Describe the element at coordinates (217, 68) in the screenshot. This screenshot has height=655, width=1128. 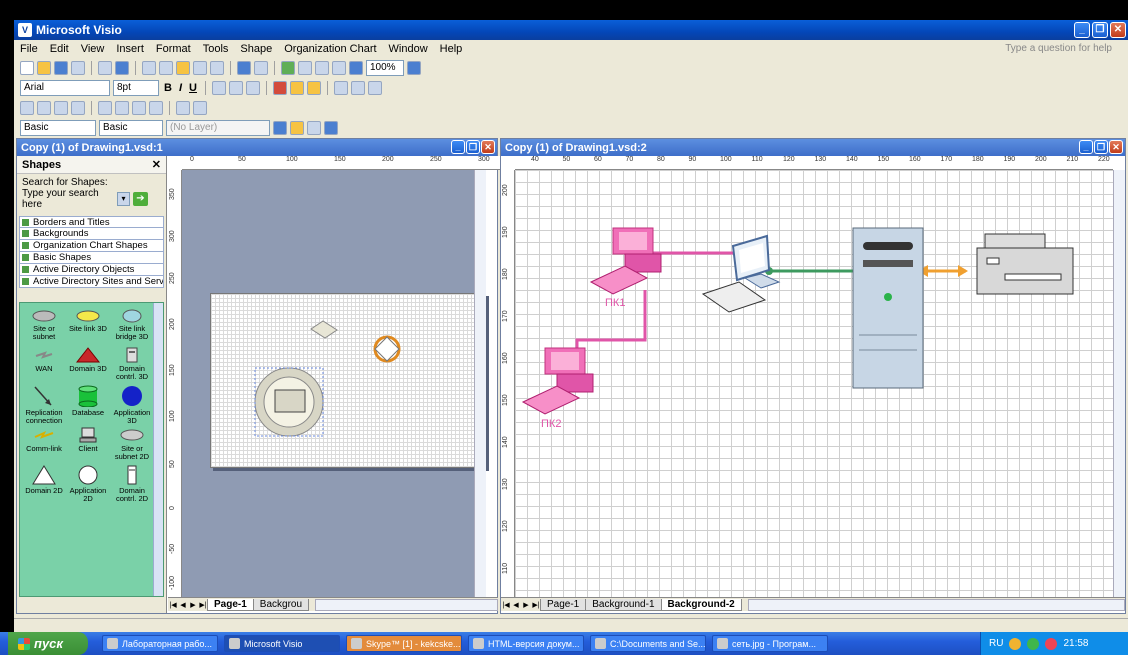
I see `format-painter-icon` at that location.